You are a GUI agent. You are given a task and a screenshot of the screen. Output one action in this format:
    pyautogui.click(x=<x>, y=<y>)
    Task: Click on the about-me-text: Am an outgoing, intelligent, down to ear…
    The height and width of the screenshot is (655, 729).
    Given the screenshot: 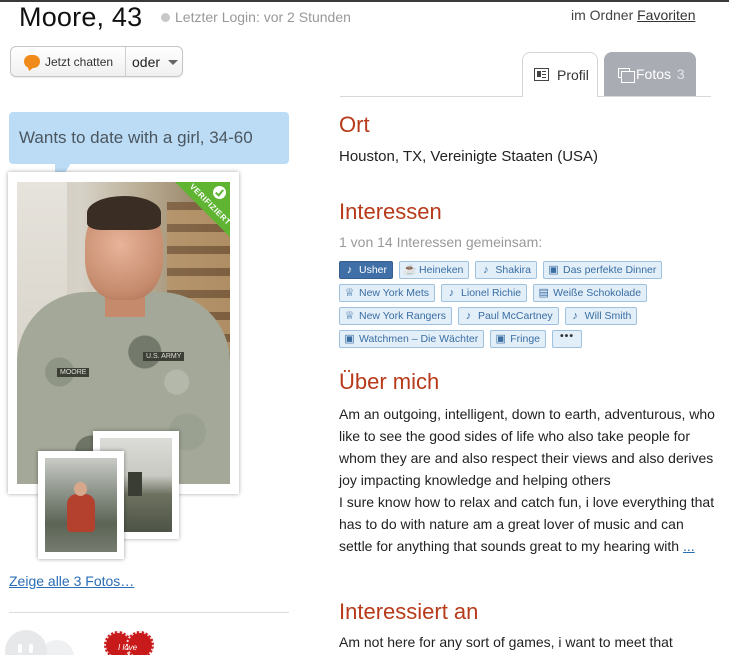 What is the action you would take?
    pyautogui.click(x=528, y=480)
    